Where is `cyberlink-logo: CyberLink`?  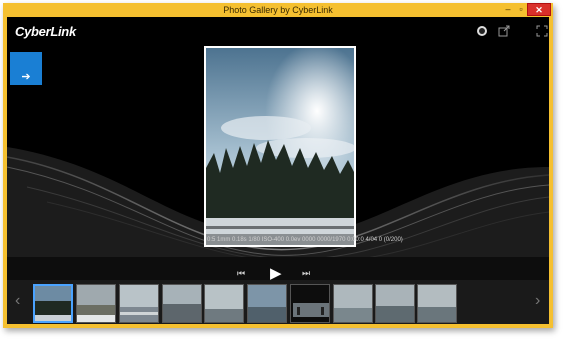
cyberlink-logo: CyberLink is located at coordinates (45, 31).